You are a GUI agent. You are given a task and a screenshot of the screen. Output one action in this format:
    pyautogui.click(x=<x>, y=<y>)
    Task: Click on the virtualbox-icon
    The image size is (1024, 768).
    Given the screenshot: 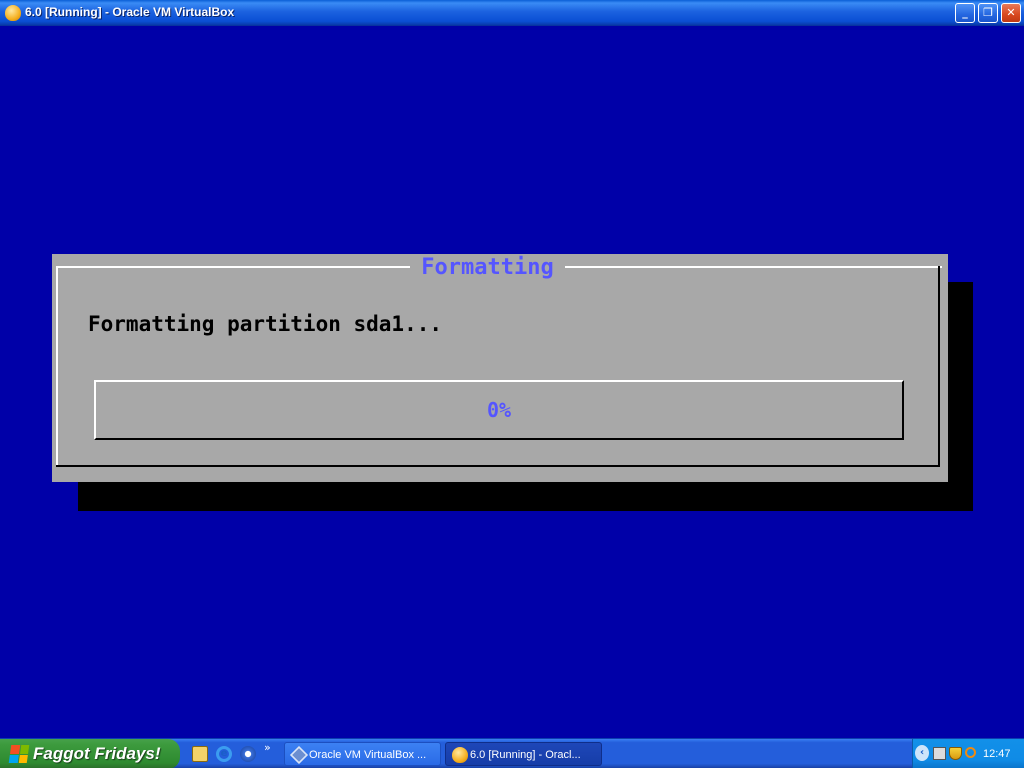 What is the action you would take?
    pyautogui.click(x=299, y=755)
    